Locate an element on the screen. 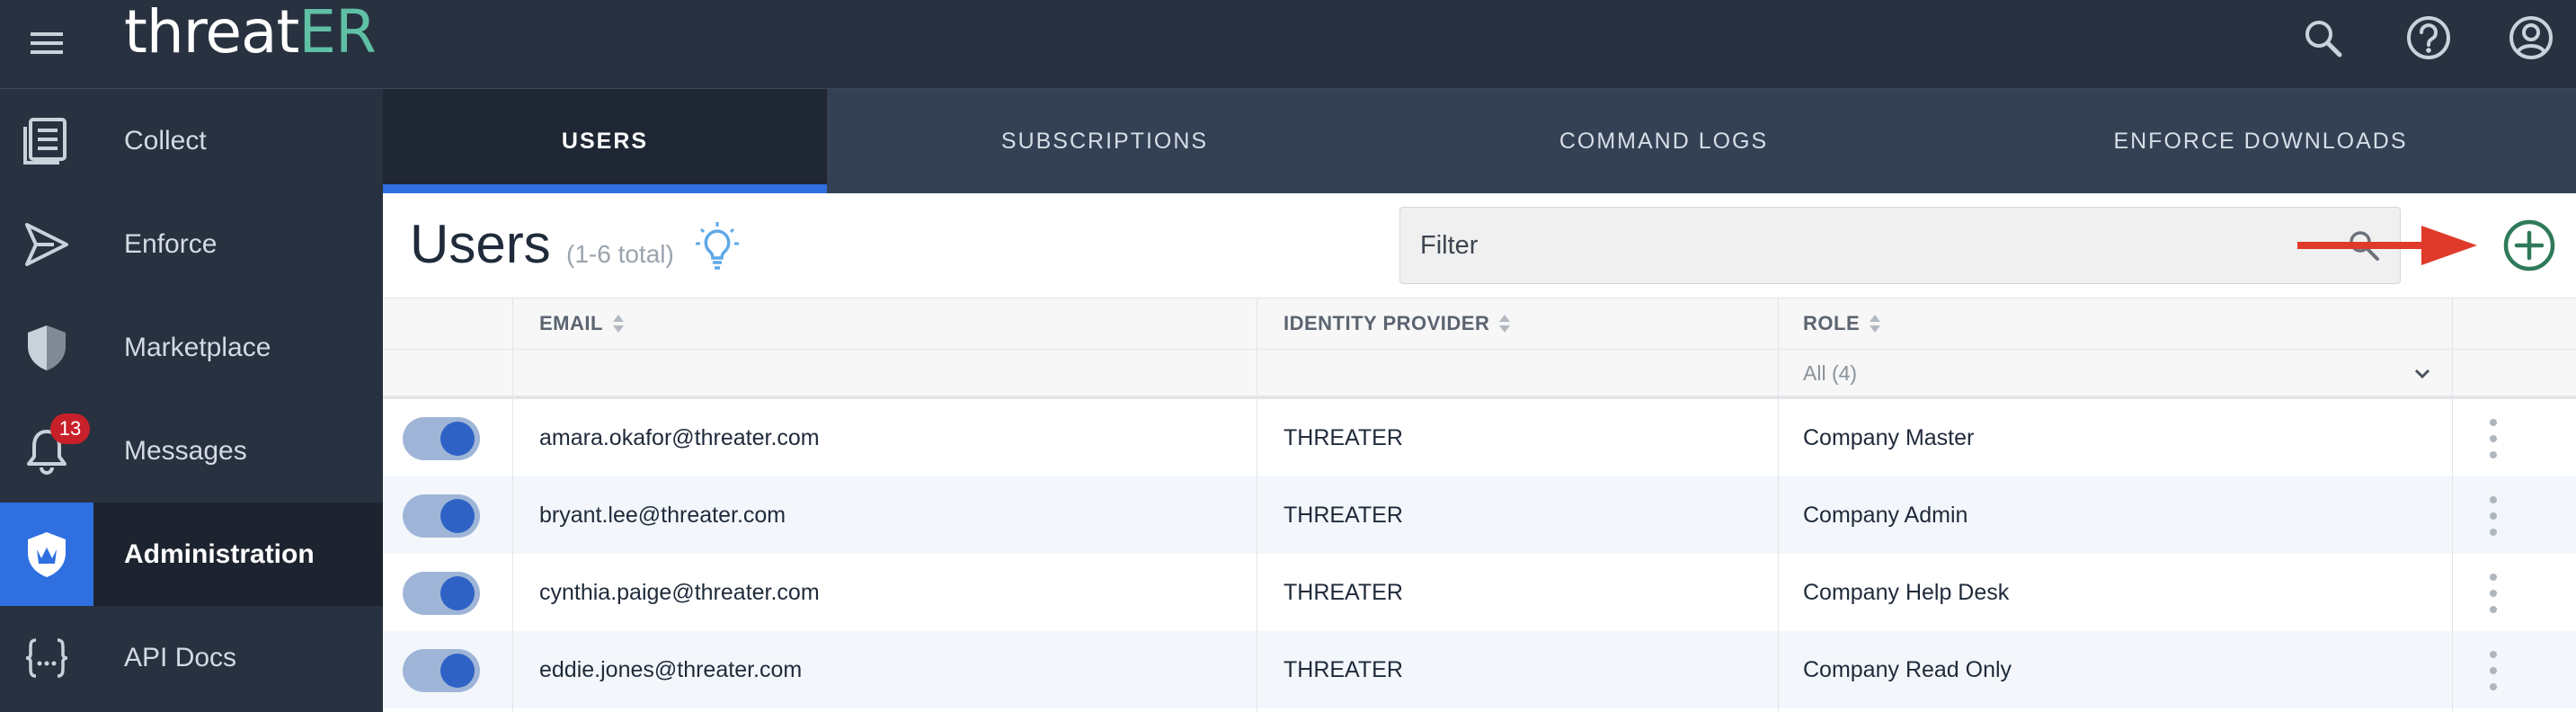 The height and width of the screenshot is (712, 2576). column-header-label: ROLE is located at coordinates (1832, 323).